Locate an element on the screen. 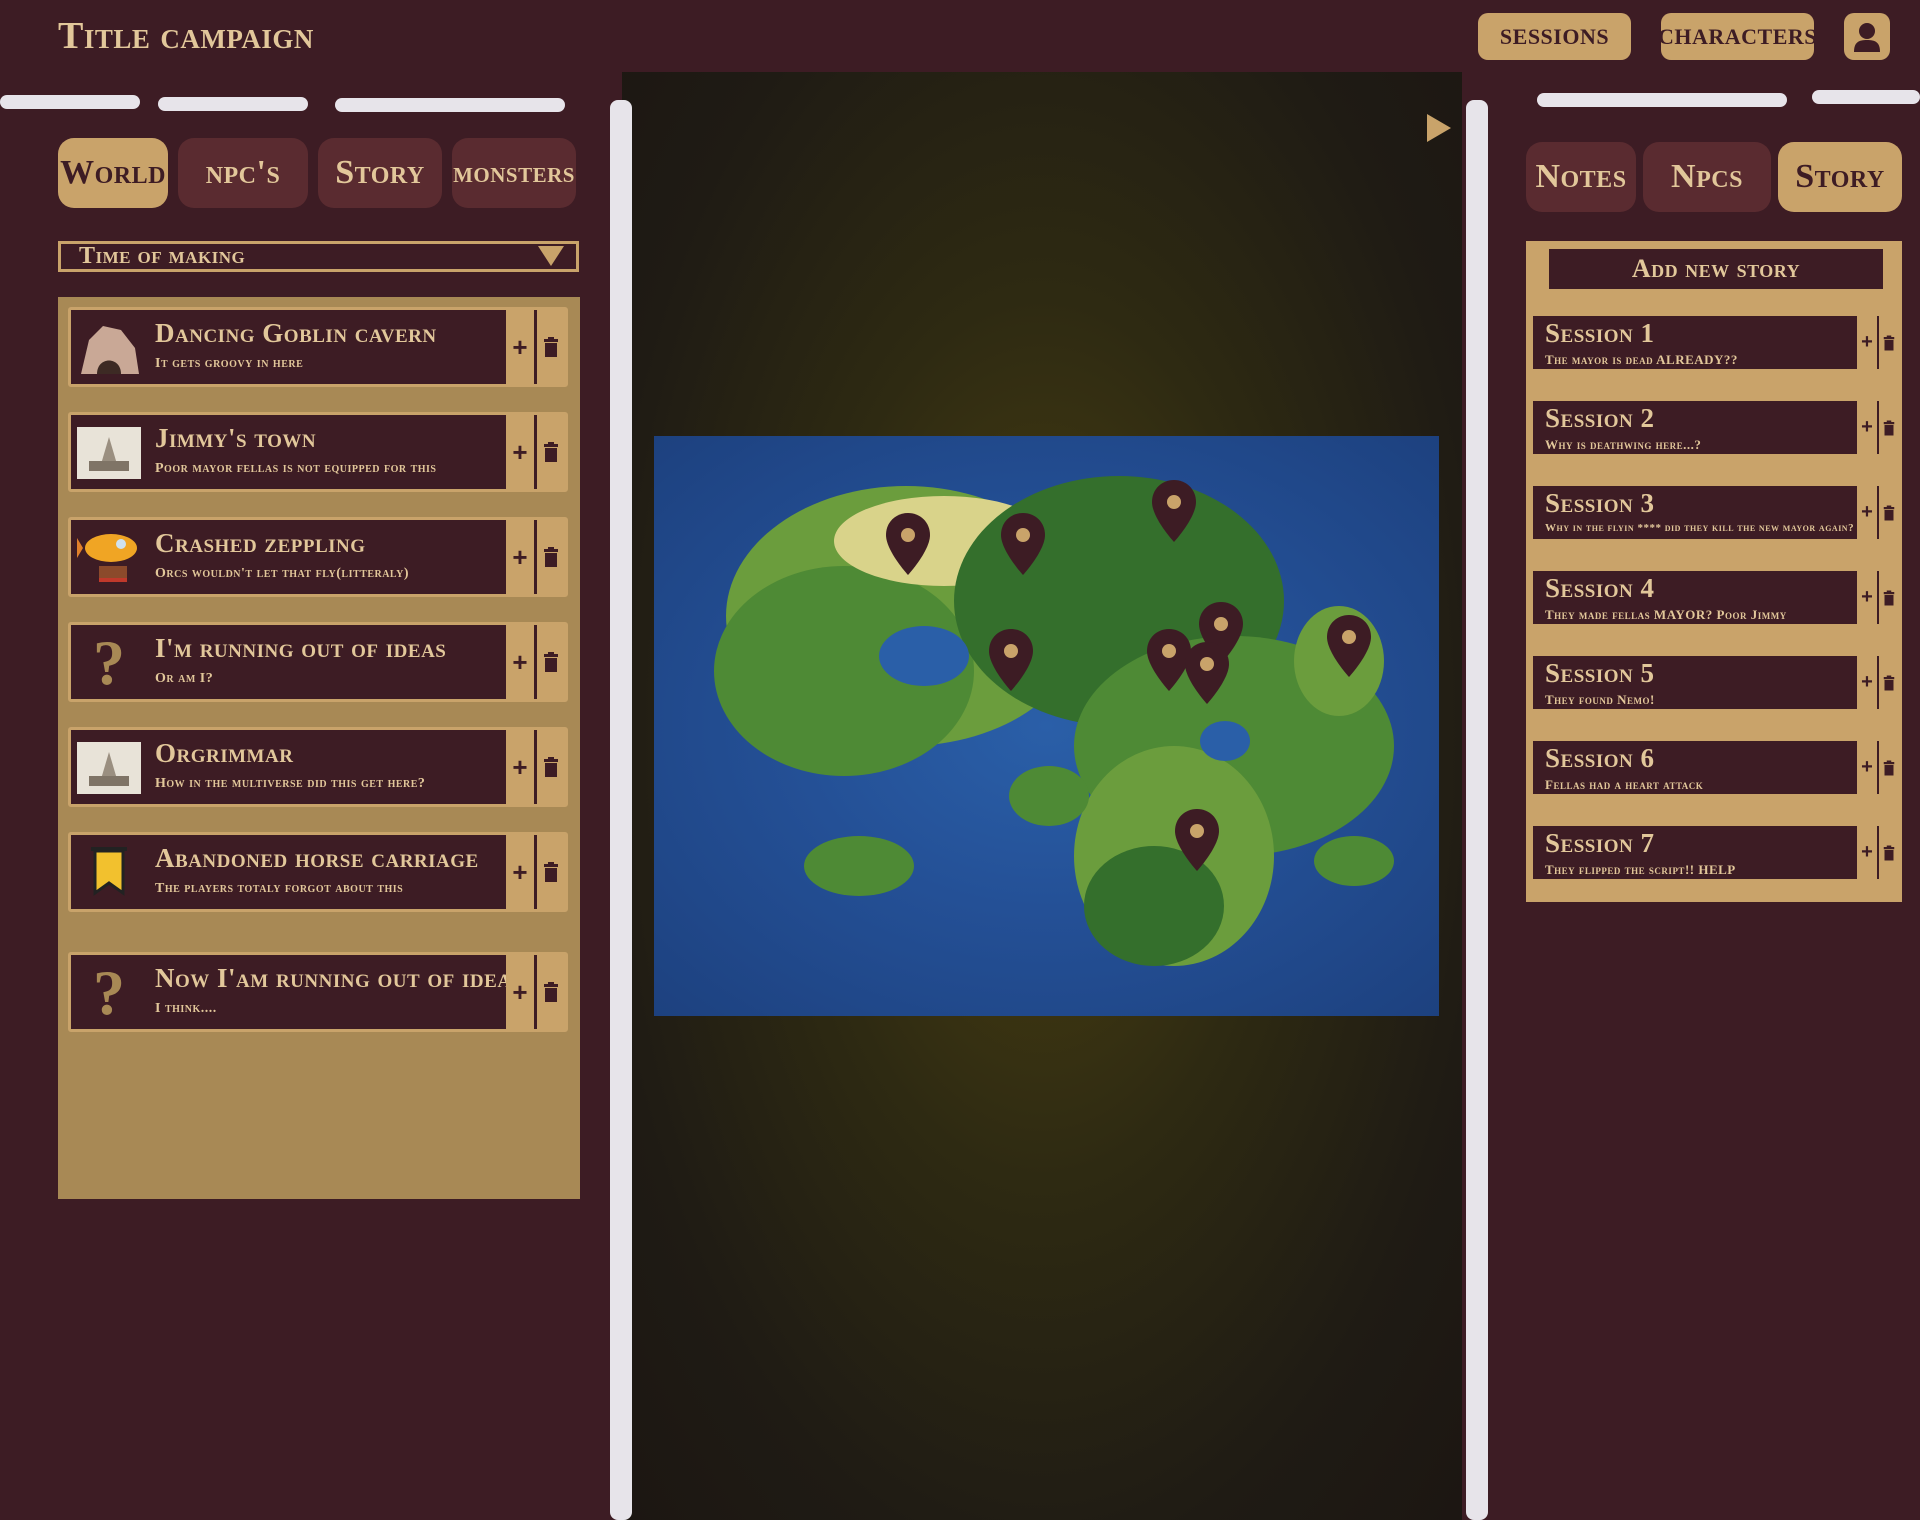 The height and width of the screenshot is (1520, 1920). characters-button: CHARACTERS is located at coordinates (1737, 36).